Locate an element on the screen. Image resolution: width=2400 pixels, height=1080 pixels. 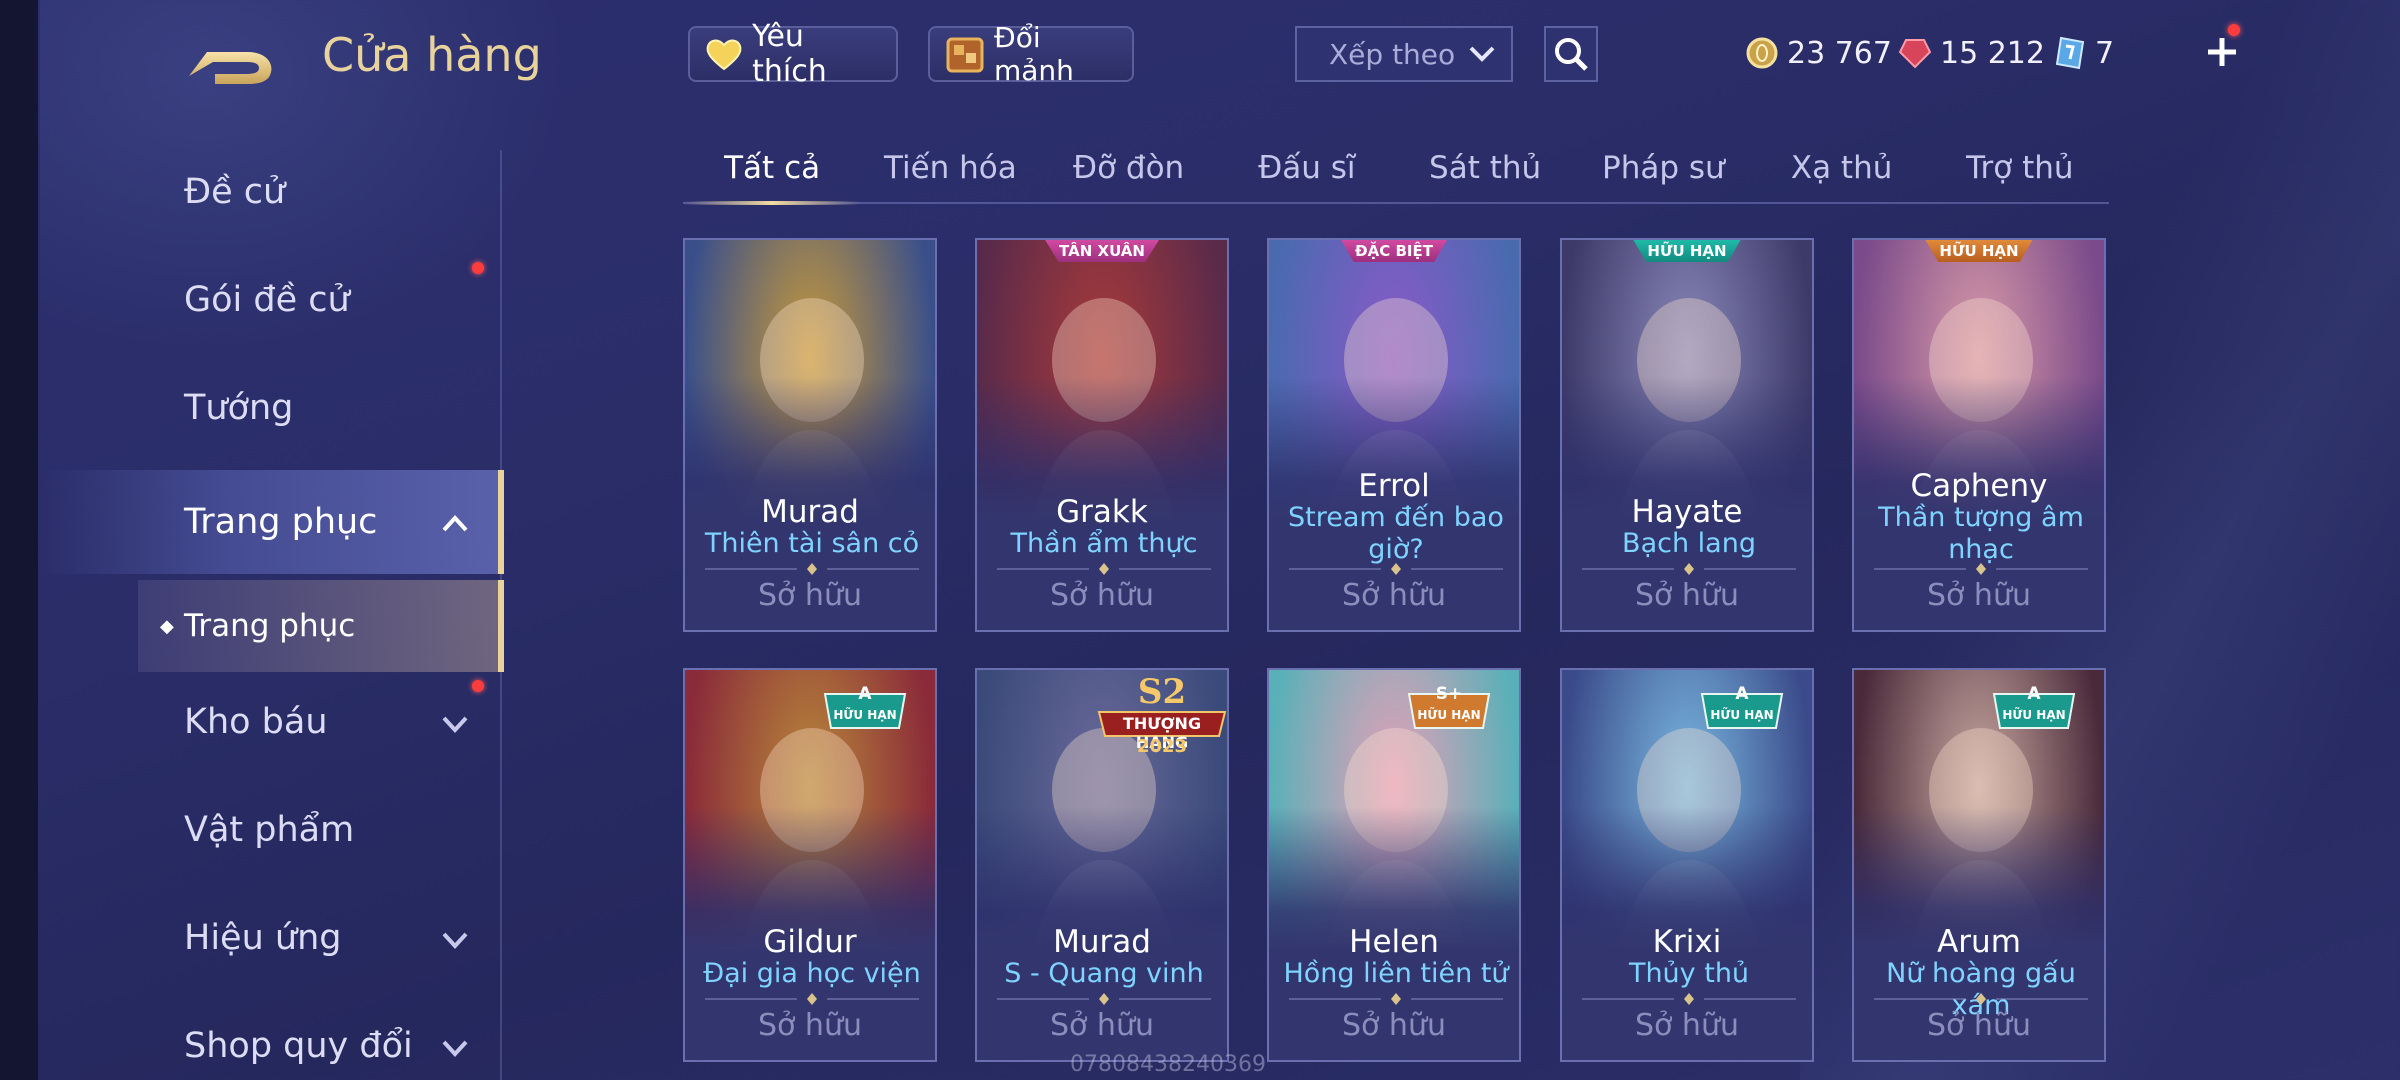
skin-card: HỮU HẠN Hayate Bạch lang Sở hữu is located at coordinates (1687, 435).